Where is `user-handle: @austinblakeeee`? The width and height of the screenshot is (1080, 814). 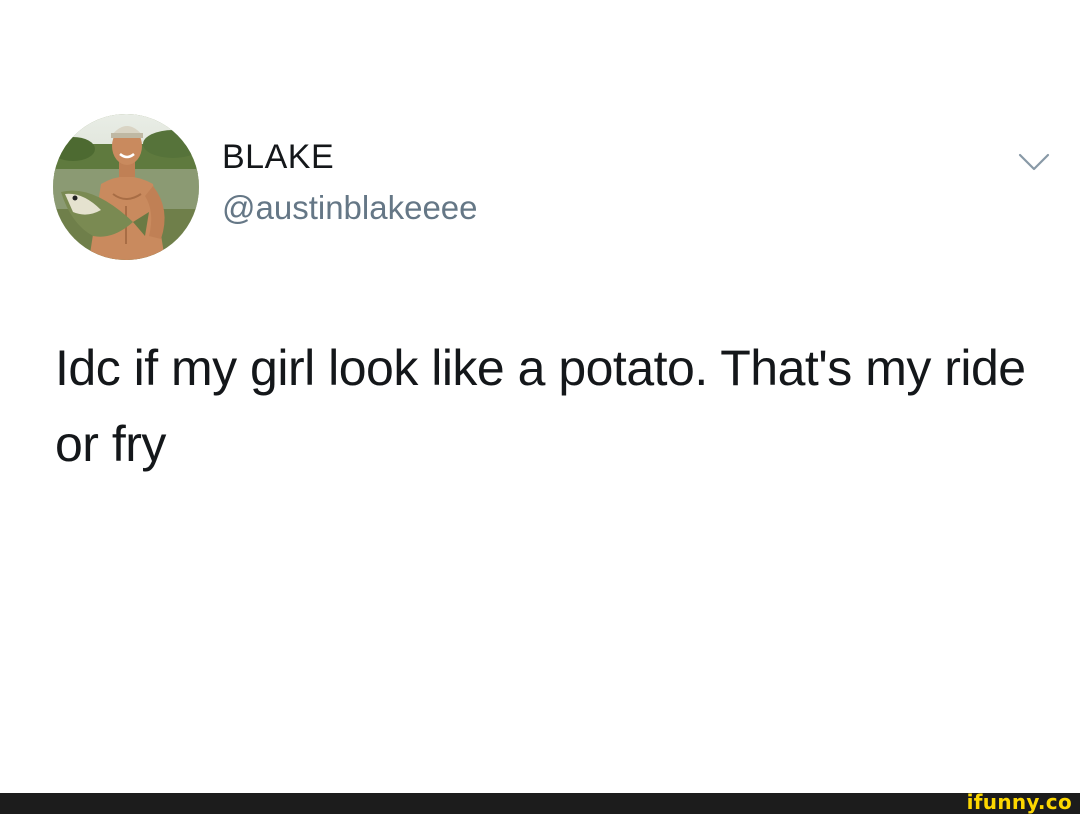 user-handle: @austinblakeeee is located at coordinates (350, 208).